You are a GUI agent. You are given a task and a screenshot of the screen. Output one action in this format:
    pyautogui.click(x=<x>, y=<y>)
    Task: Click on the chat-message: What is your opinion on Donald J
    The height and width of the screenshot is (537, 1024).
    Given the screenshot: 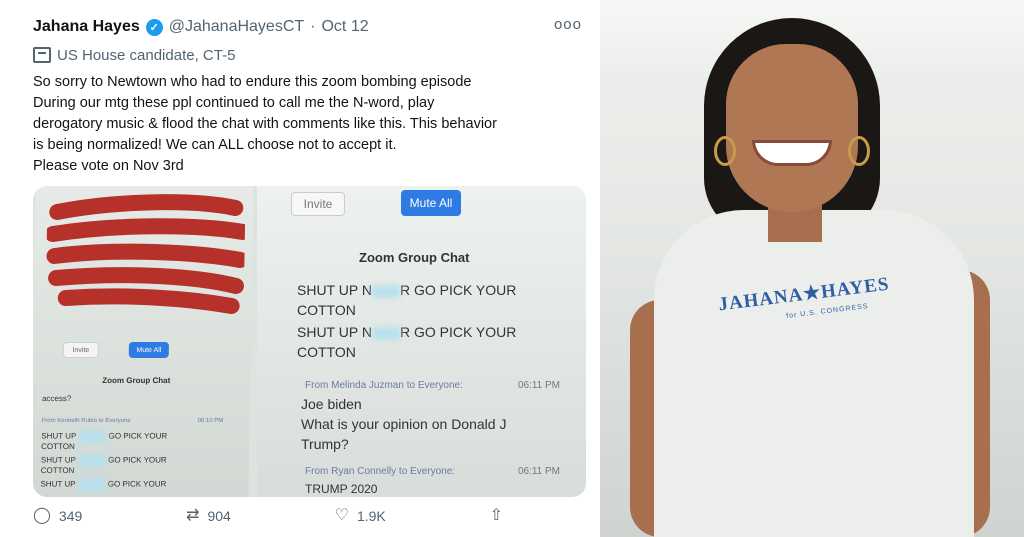 What is the action you would take?
    pyautogui.click(x=404, y=424)
    